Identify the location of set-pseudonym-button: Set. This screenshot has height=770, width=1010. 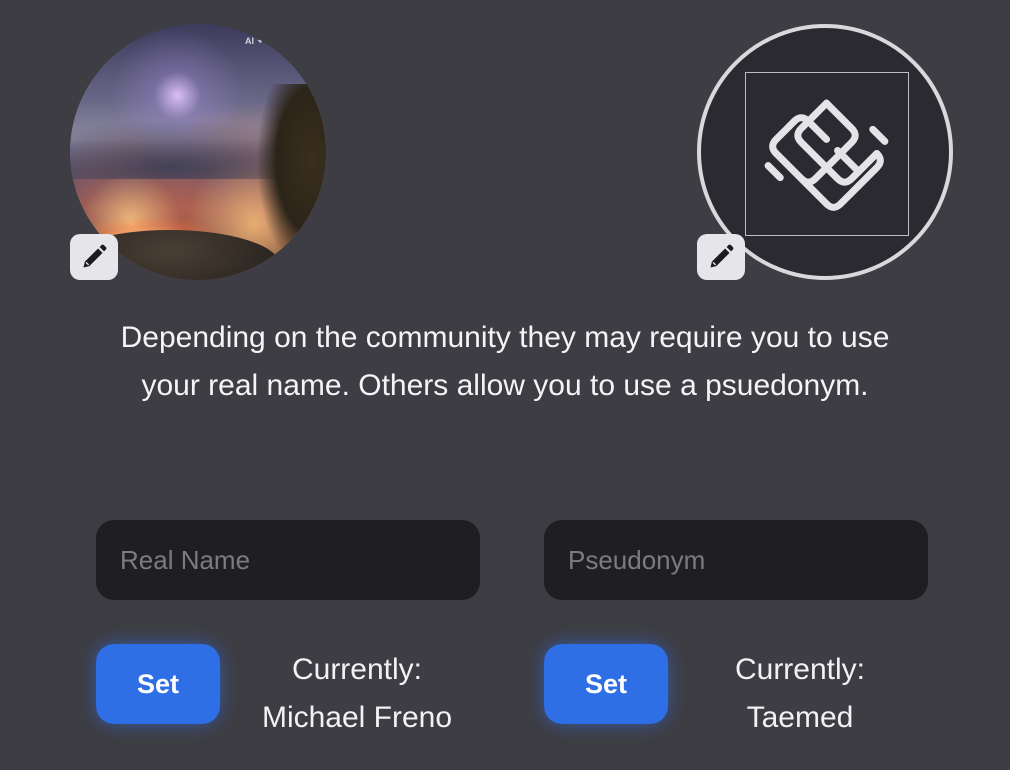
(606, 684).